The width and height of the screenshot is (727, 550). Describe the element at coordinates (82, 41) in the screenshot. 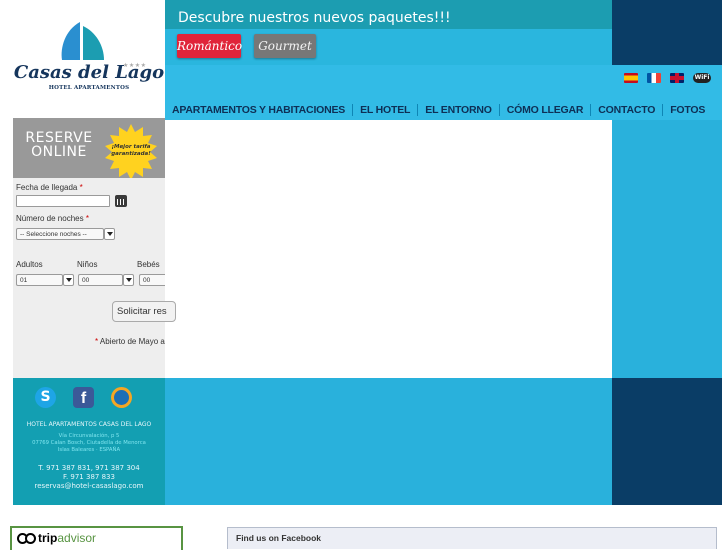

I see `logo-sail-icon` at that location.